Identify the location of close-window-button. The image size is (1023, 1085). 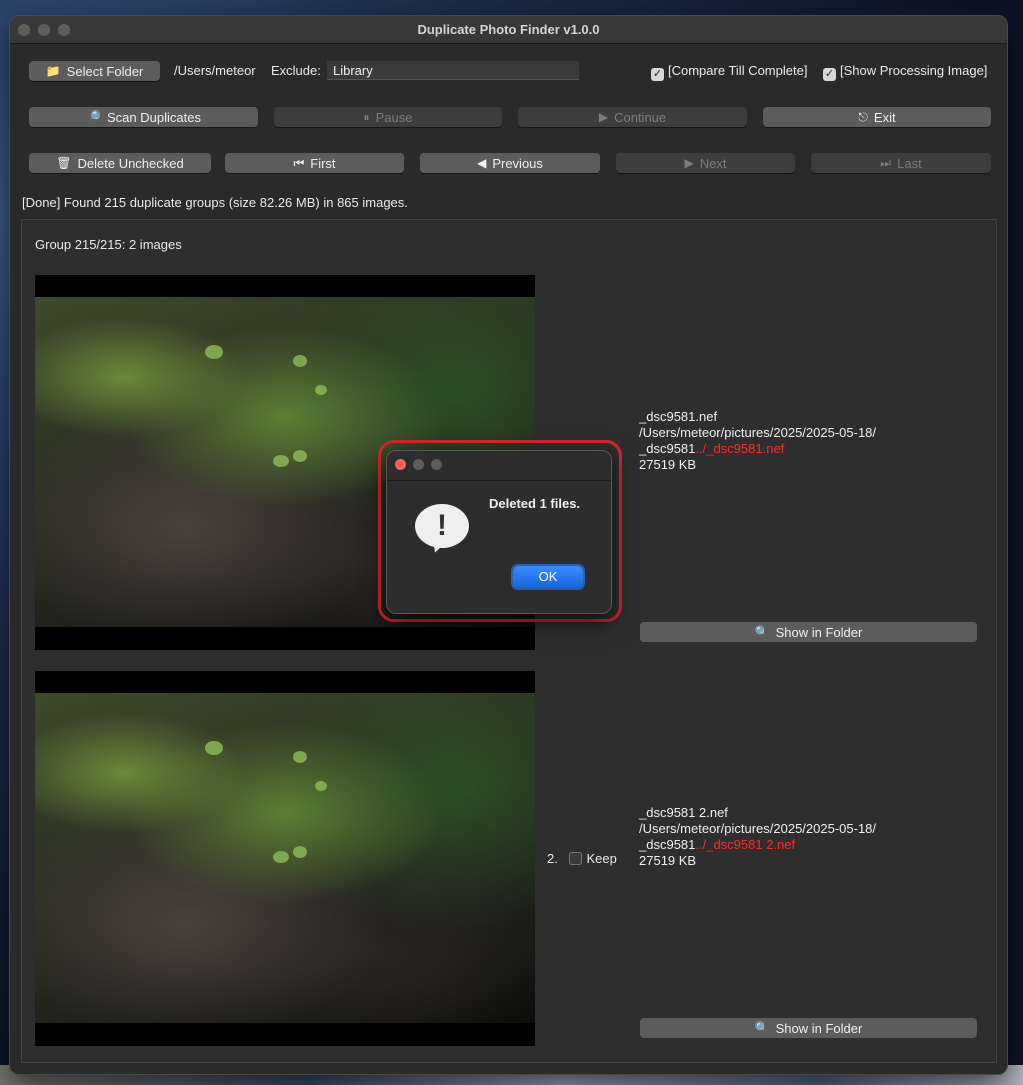
(24, 30).